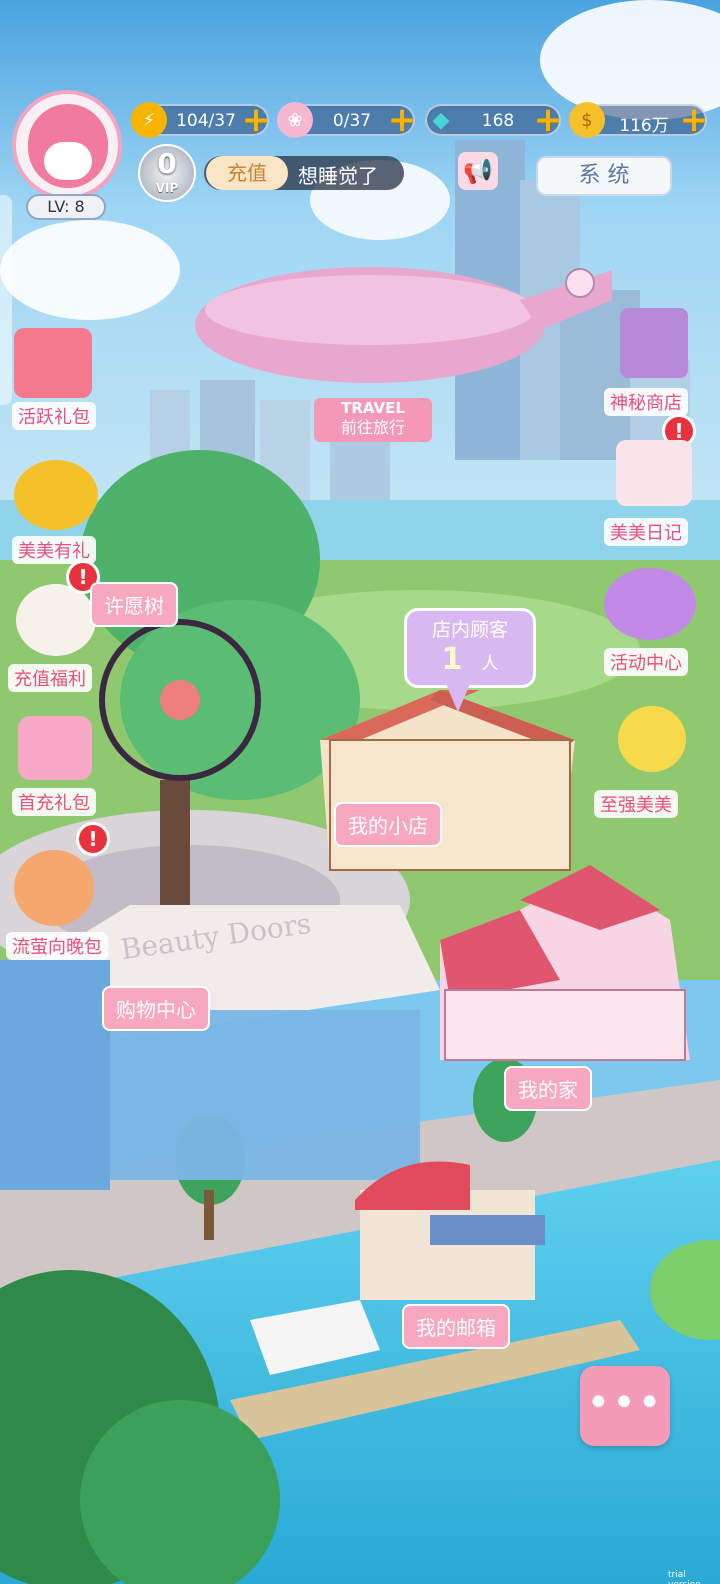 This screenshot has width=720, height=1584. What do you see at coordinates (54, 416) in the screenshot?
I see `active-gift-label: 活跃礼包` at bounding box center [54, 416].